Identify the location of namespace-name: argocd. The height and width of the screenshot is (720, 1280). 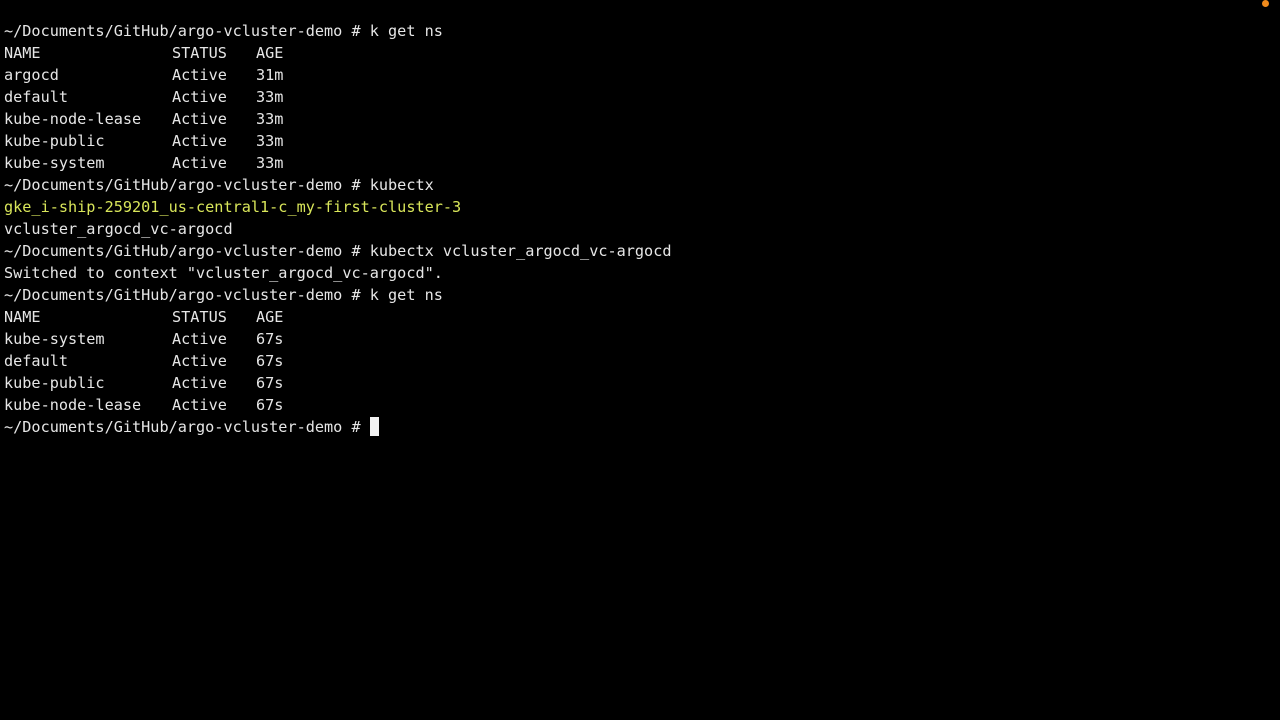
(31, 75).